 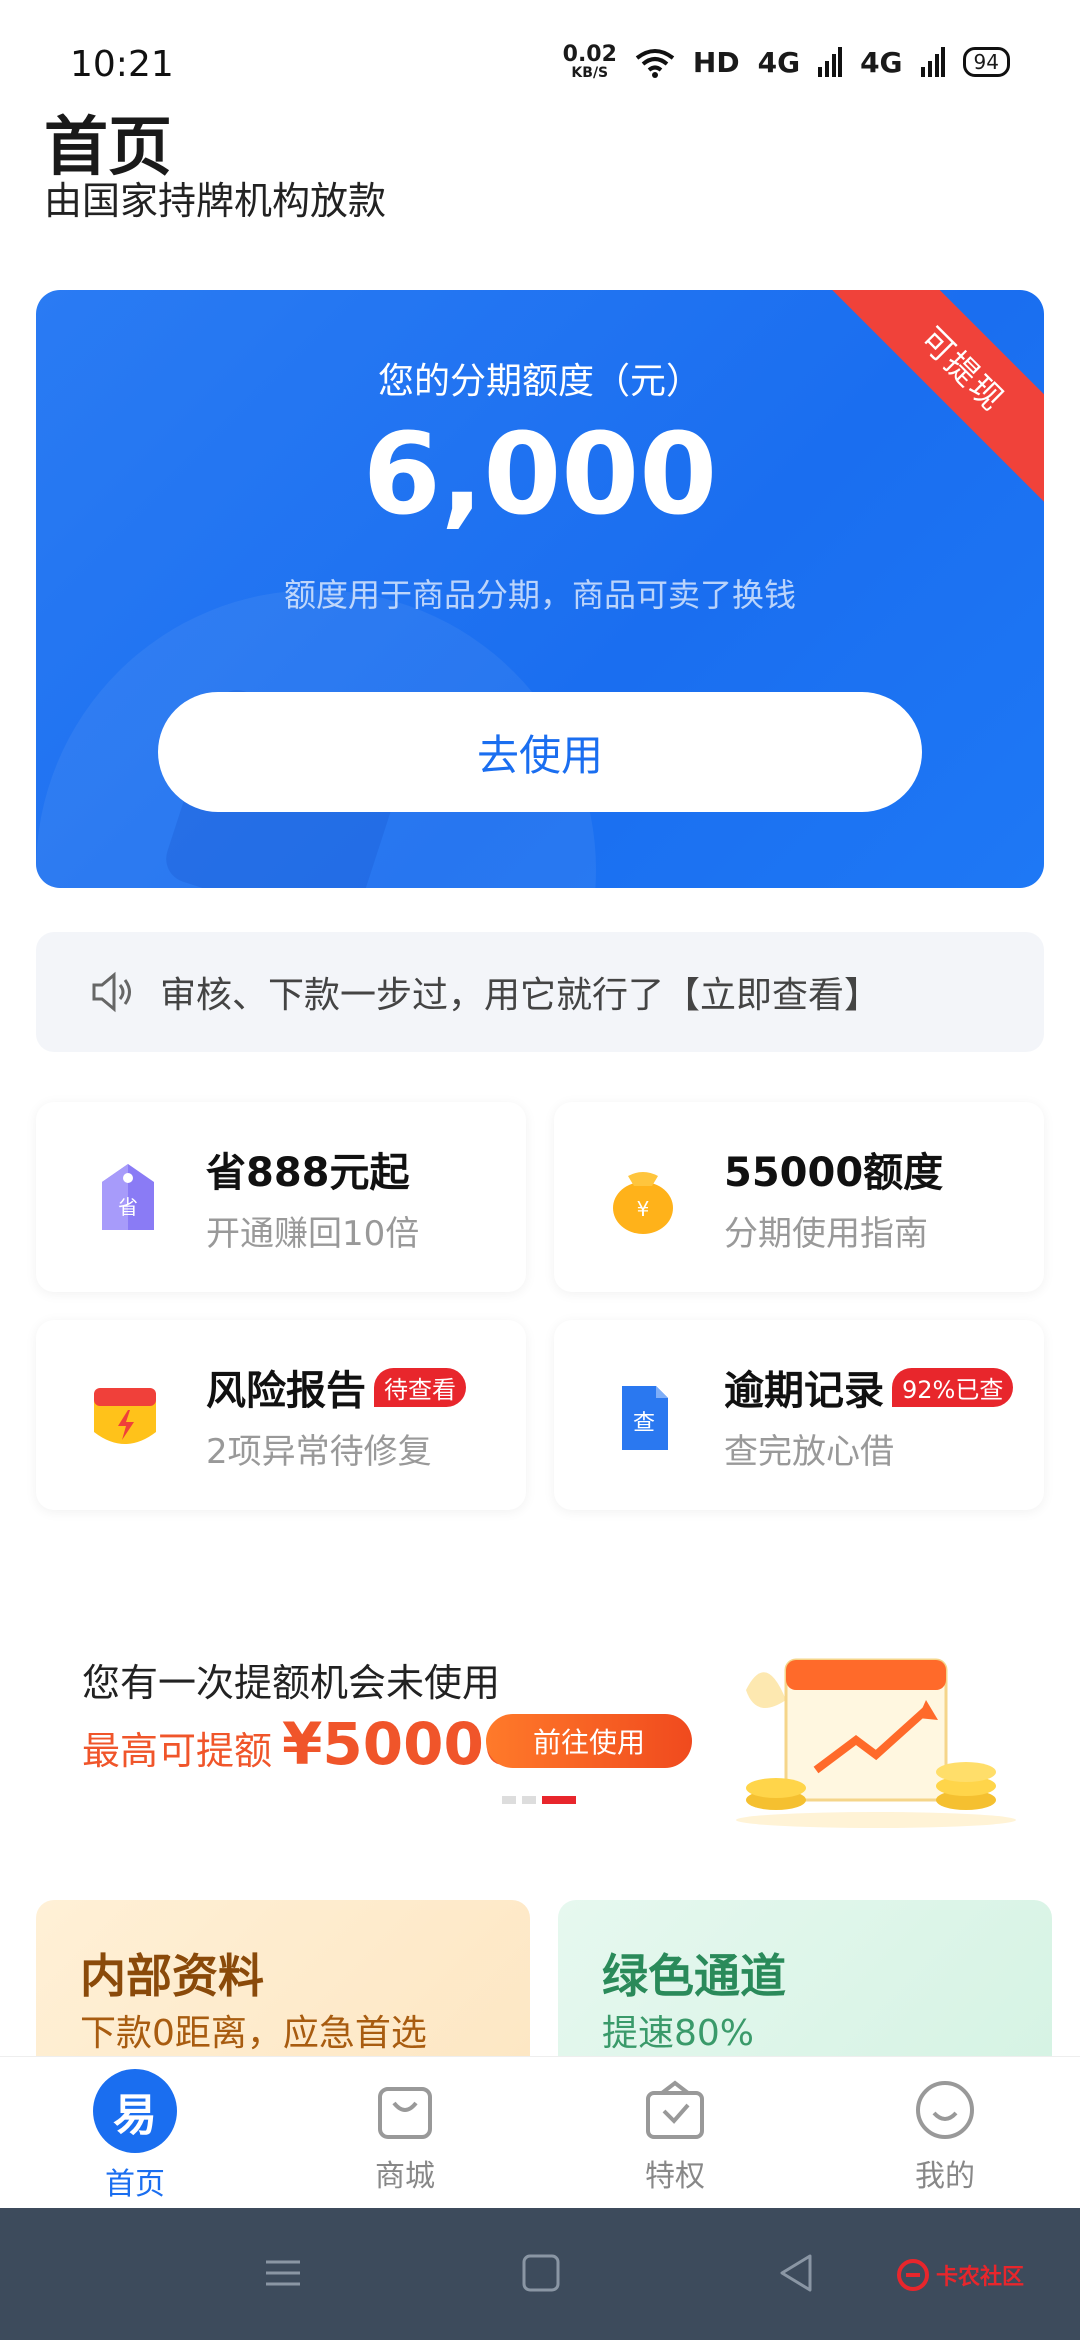 What do you see at coordinates (797, 2273) in the screenshot?
I see `back-icon` at bounding box center [797, 2273].